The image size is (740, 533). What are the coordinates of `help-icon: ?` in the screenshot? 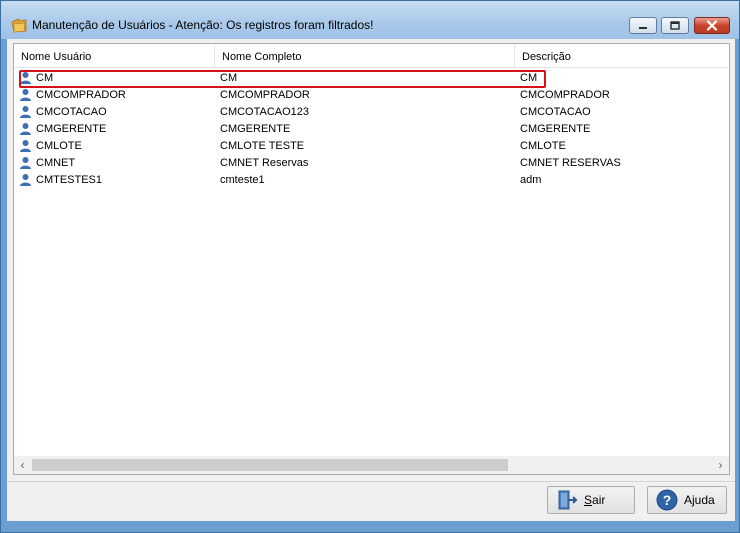 It's located at (667, 500).